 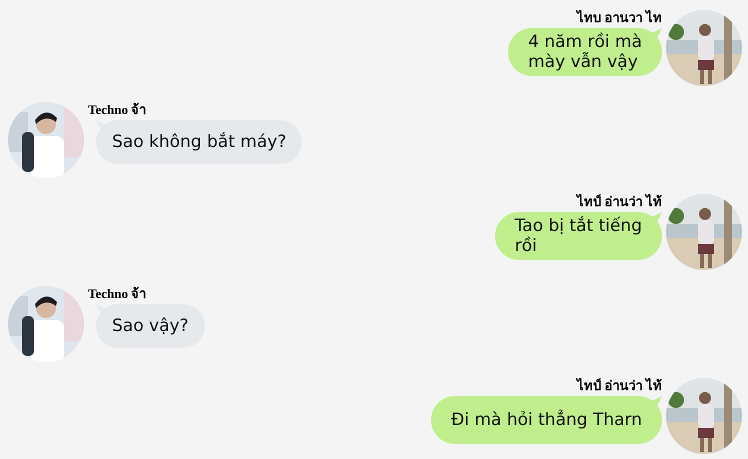 What do you see at coordinates (619, 18) in the screenshot?
I see `sender-name: ไทบ อานวา ไท` at bounding box center [619, 18].